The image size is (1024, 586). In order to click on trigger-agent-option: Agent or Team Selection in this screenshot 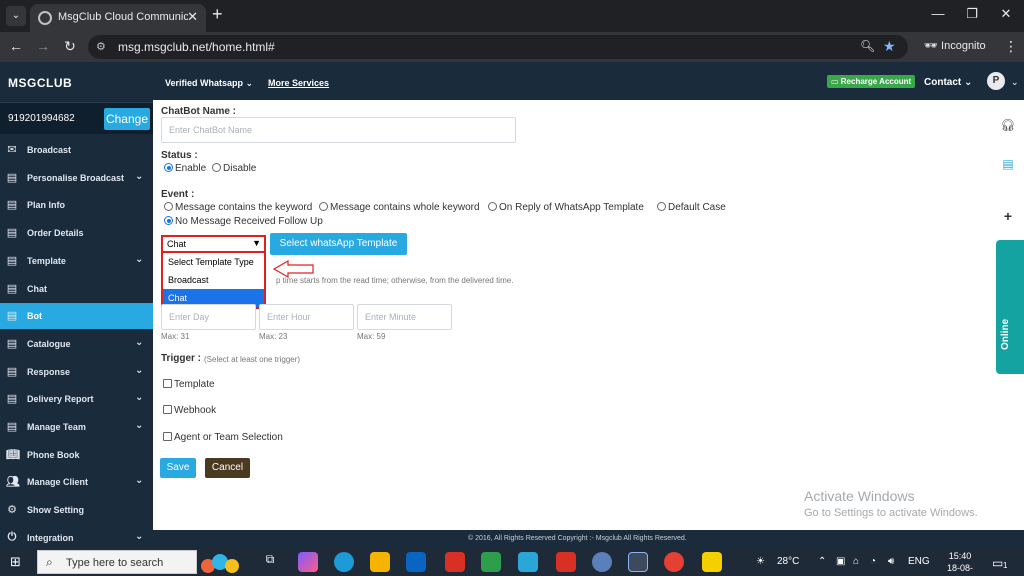, I will do `click(223, 437)`.